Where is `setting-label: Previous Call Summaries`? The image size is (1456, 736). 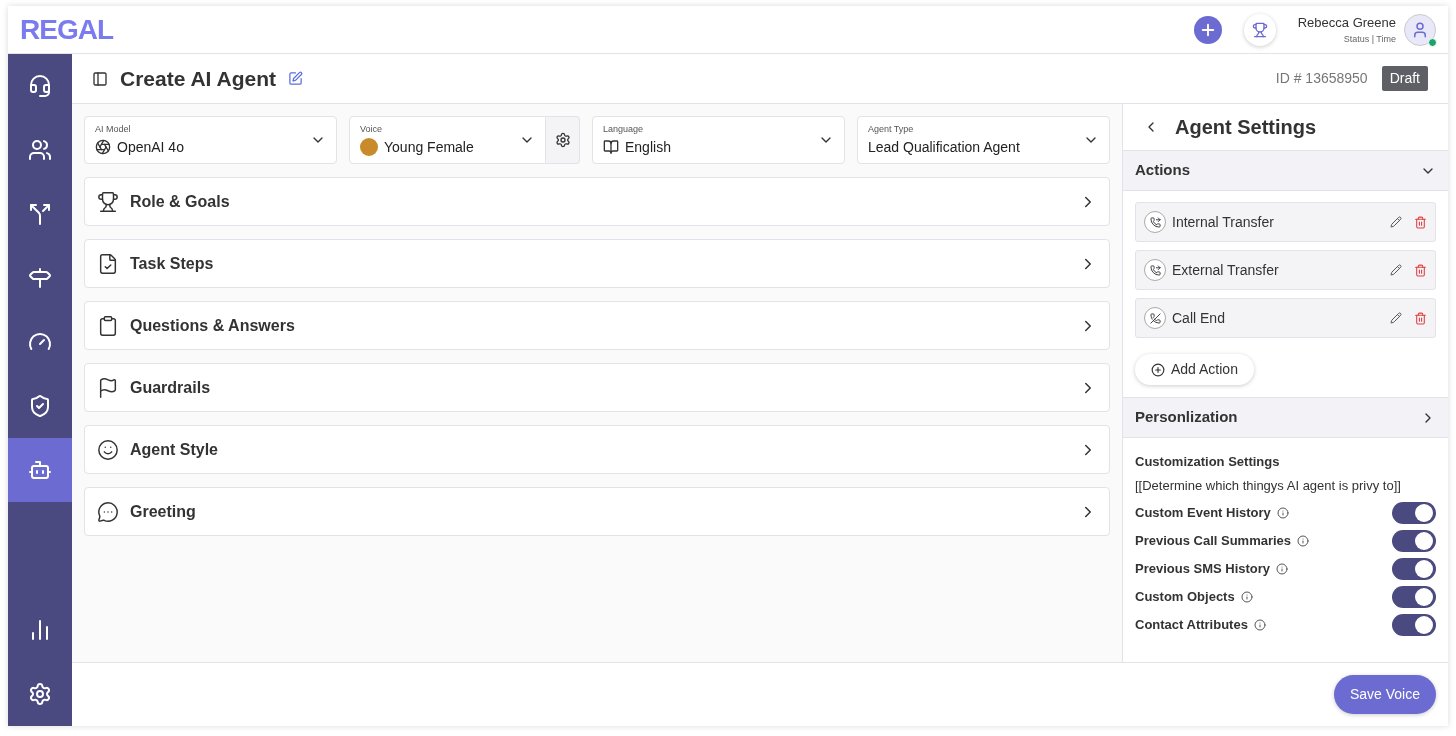
setting-label: Previous Call Summaries is located at coordinates (1213, 540).